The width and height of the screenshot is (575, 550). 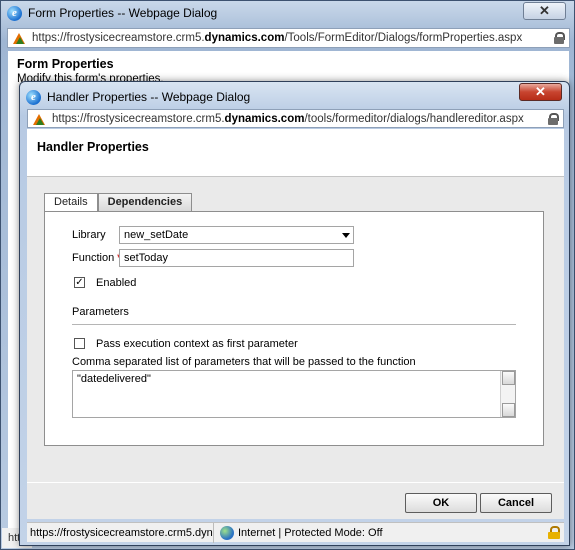 What do you see at coordinates (118, 38) in the screenshot?
I see `outer-url-prefix: https://frostysicecreamstore.crm5.` at bounding box center [118, 38].